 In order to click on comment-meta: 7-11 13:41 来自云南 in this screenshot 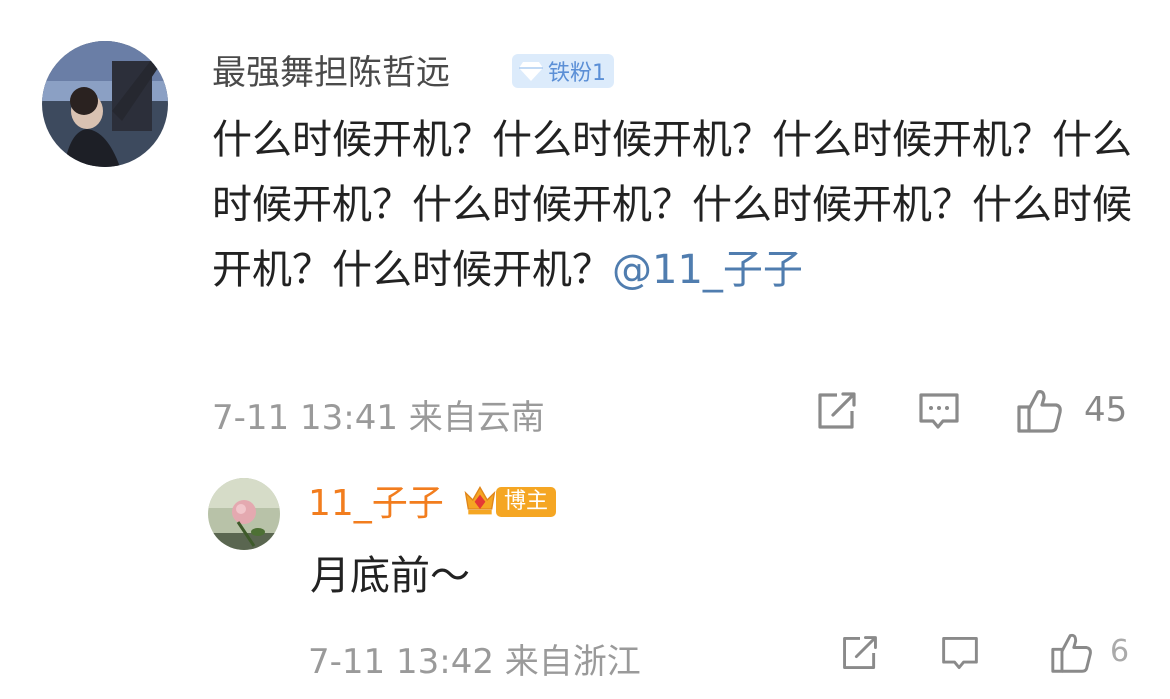, I will do `click(378, 414)`.